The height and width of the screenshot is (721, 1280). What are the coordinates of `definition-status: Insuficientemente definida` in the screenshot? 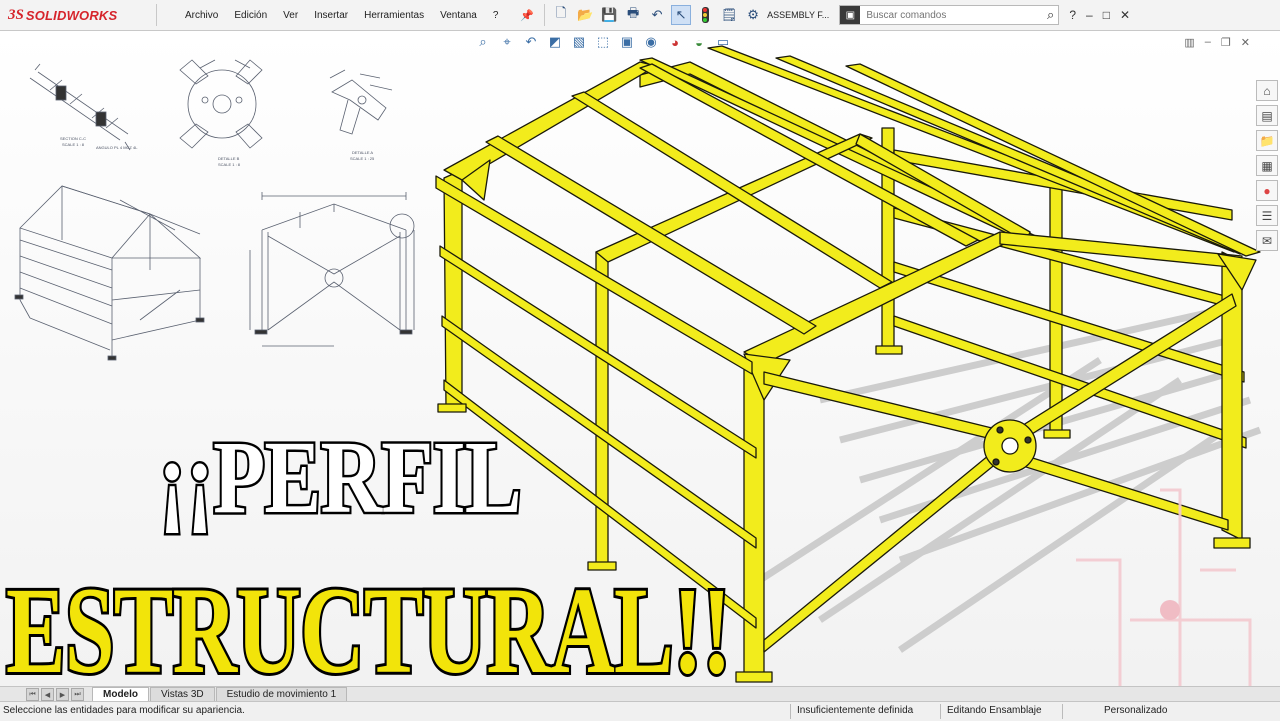 It's located at (855, 710).